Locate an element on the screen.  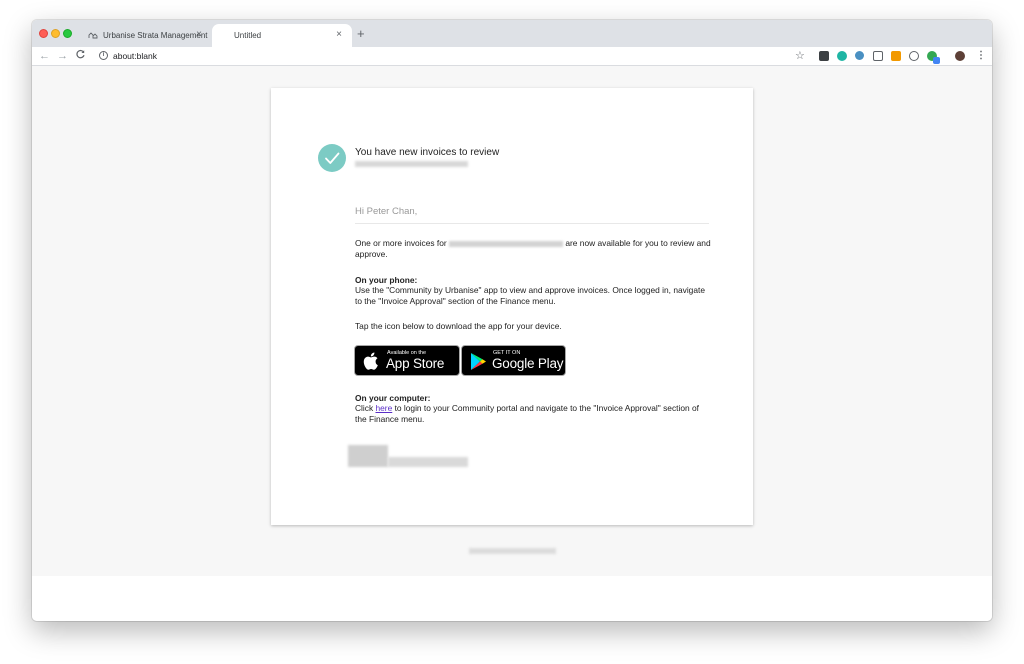
page-bottom is located at coordinates (512, 598).